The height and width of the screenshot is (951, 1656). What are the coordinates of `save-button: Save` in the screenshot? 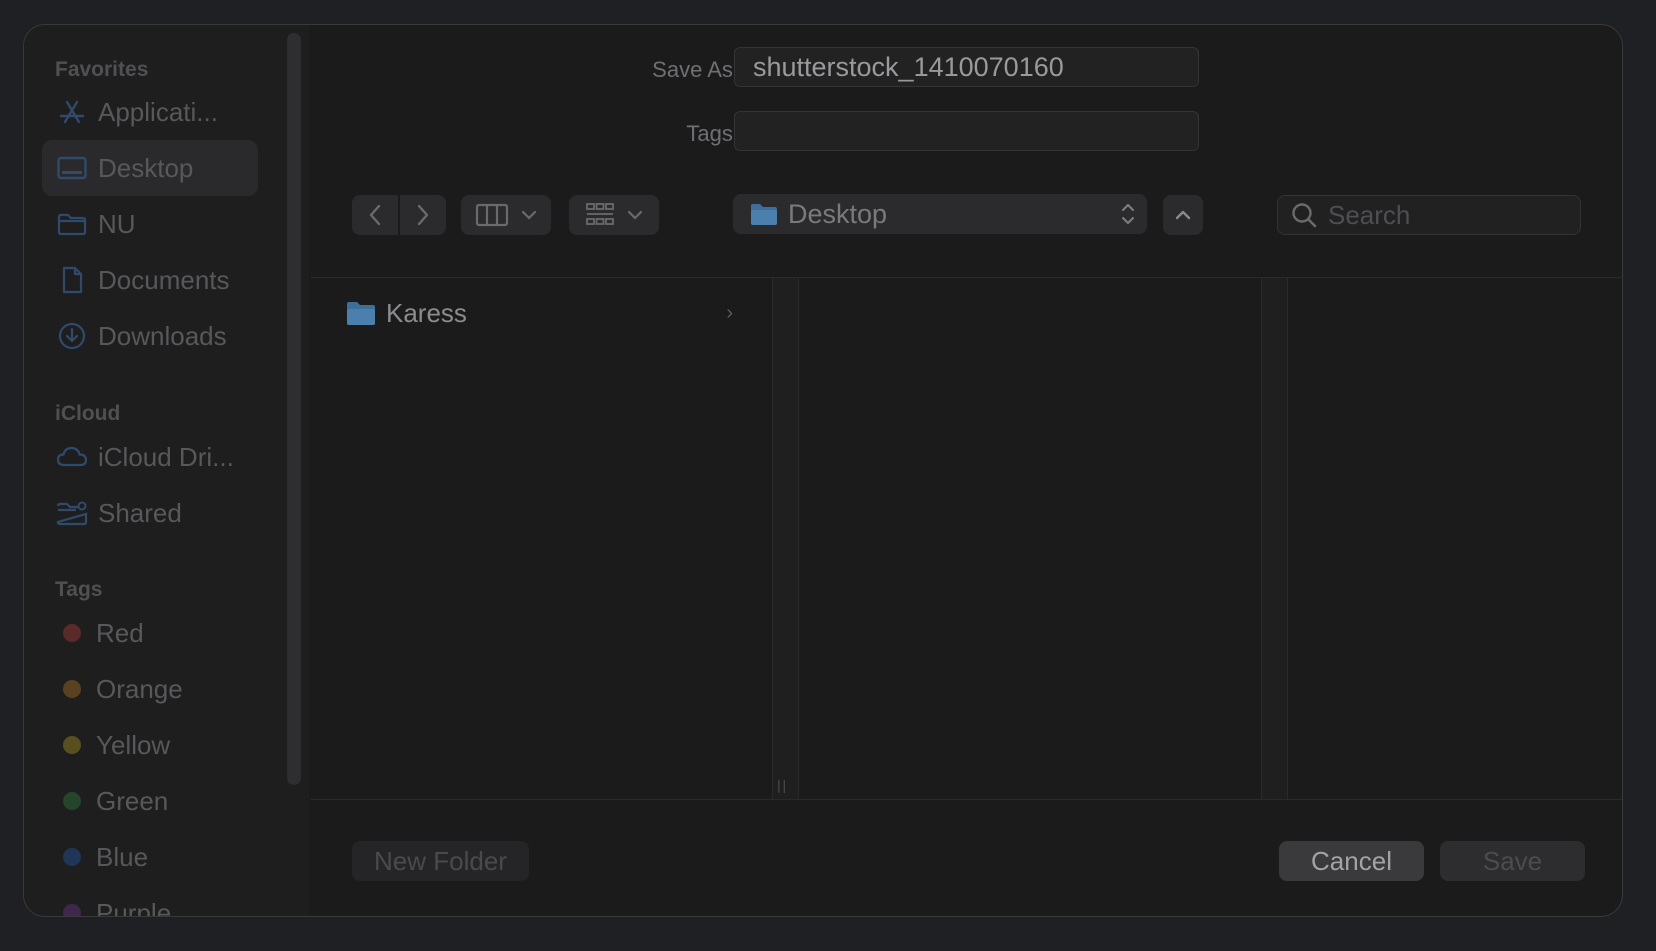 It's located at (1512, 861).